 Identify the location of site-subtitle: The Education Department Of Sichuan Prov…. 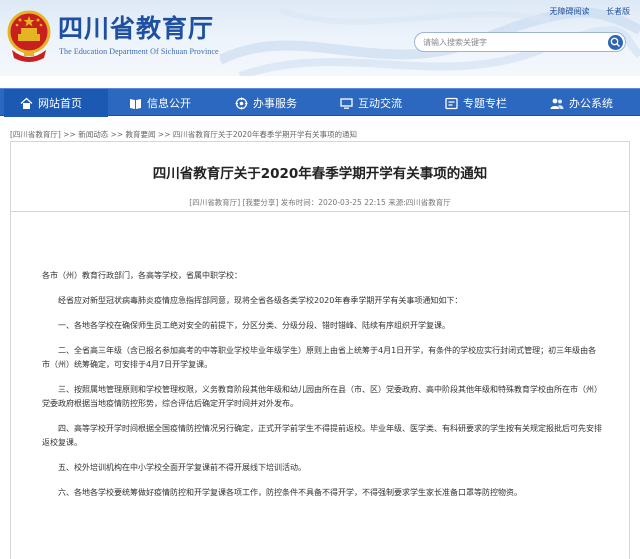
(139, 51).